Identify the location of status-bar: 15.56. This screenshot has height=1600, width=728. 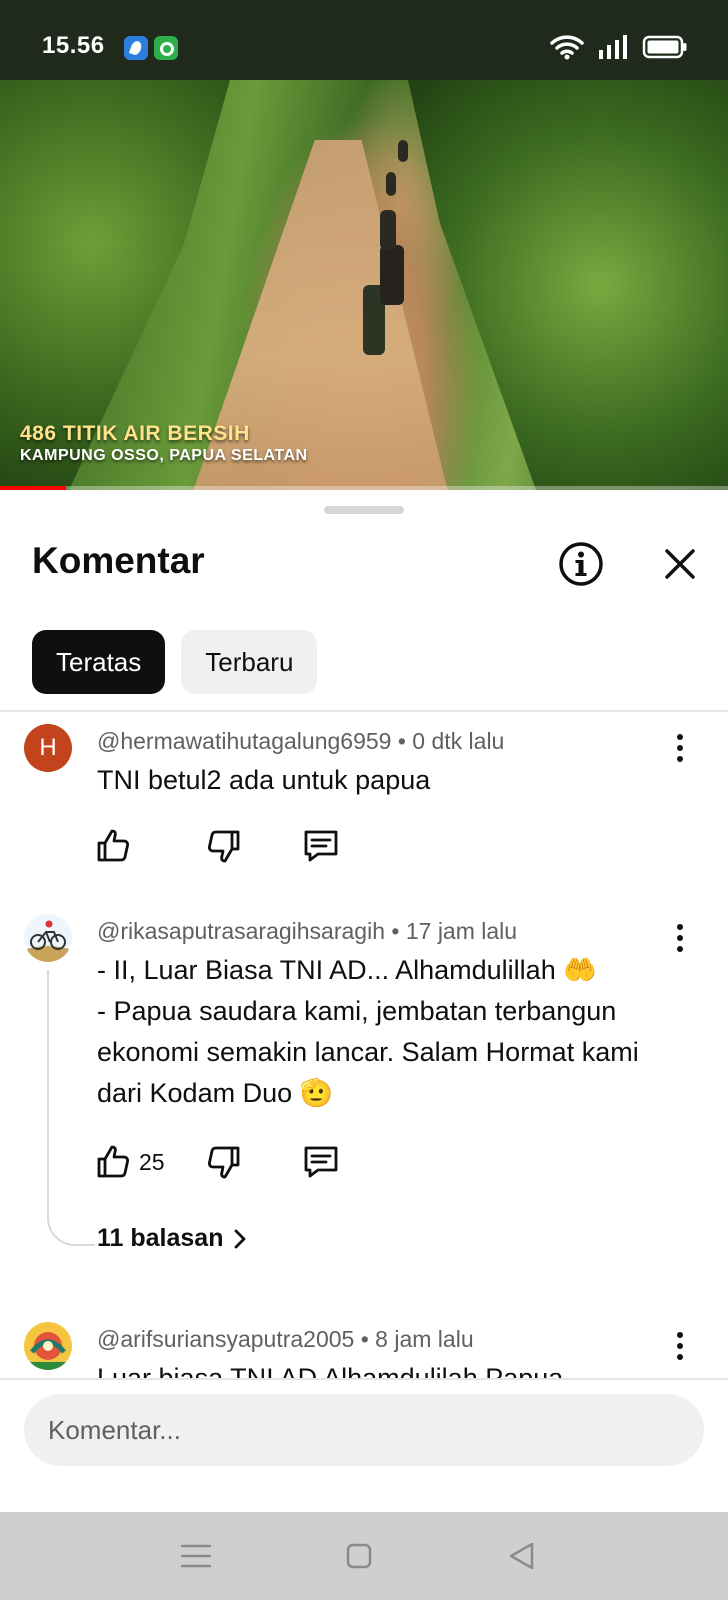
(364, 40).